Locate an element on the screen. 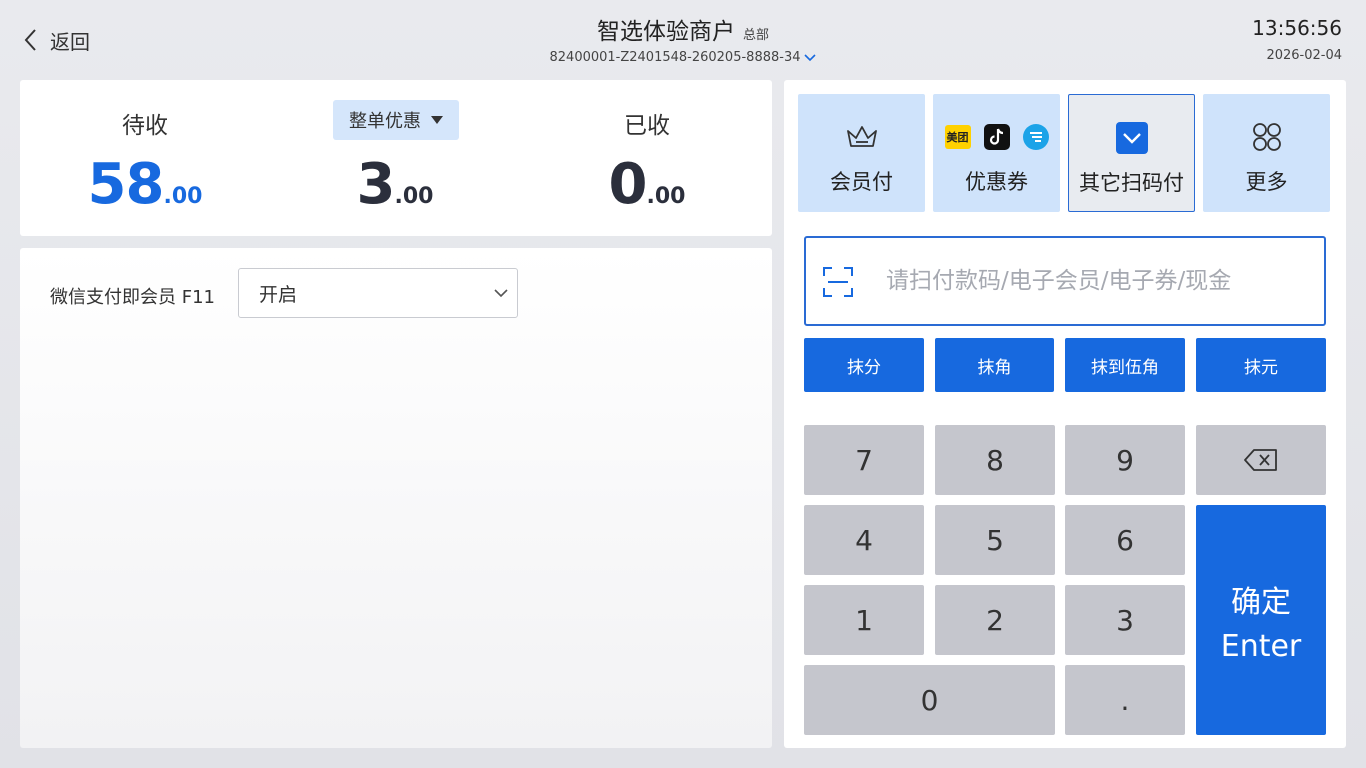 The image size is (1366, 768). caret-down-icon is located at coordinates (437, 120).